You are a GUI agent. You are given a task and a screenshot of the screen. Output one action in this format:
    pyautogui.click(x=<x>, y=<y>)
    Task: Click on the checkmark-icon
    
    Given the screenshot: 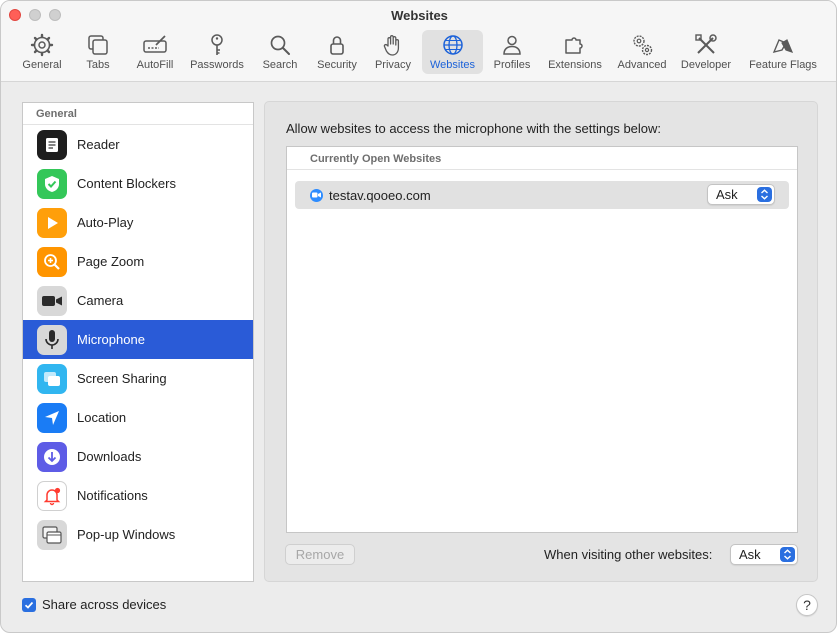 What is the action you would take?
    pyautogui.click(x=29, y=604)
    